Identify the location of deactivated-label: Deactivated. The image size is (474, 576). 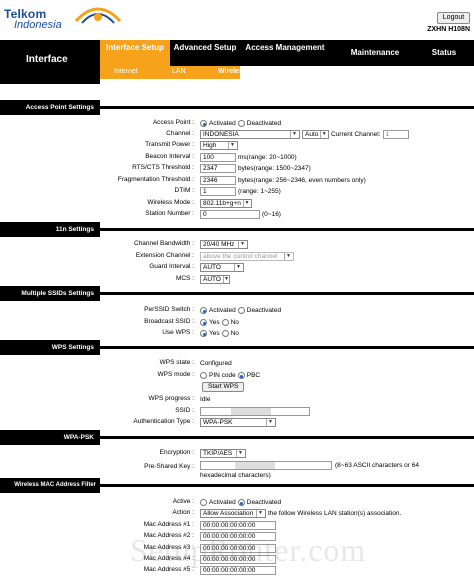
(264, 502).